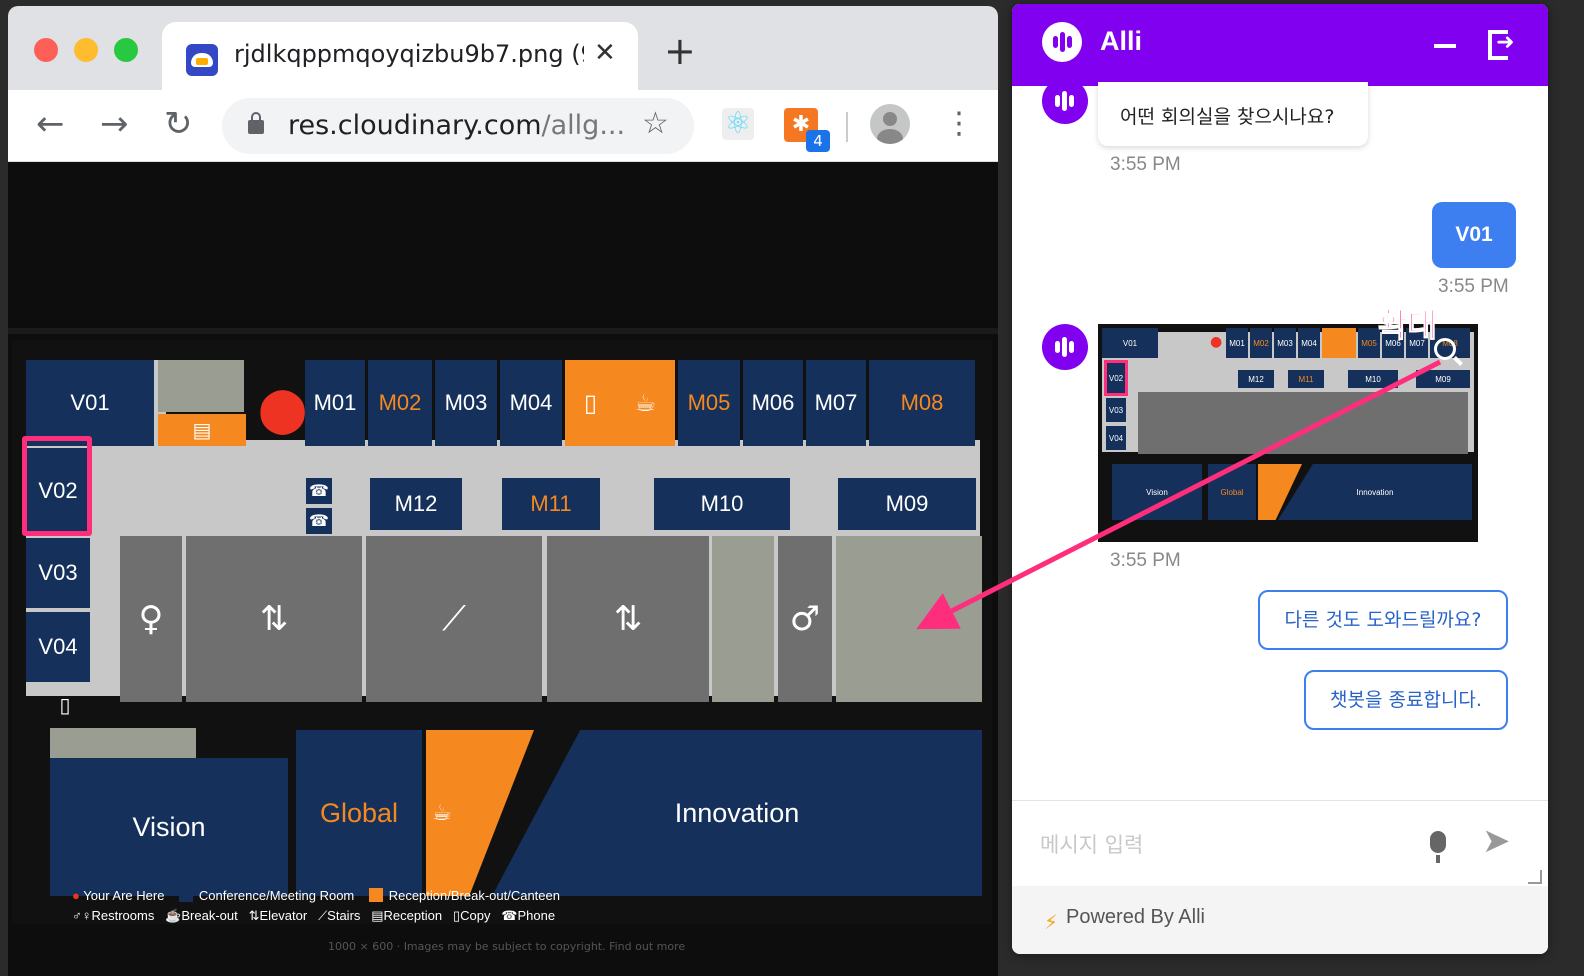  Describe the element at coordinates (1501, 45) in the screenshot. I see `exit-icon` at that location.